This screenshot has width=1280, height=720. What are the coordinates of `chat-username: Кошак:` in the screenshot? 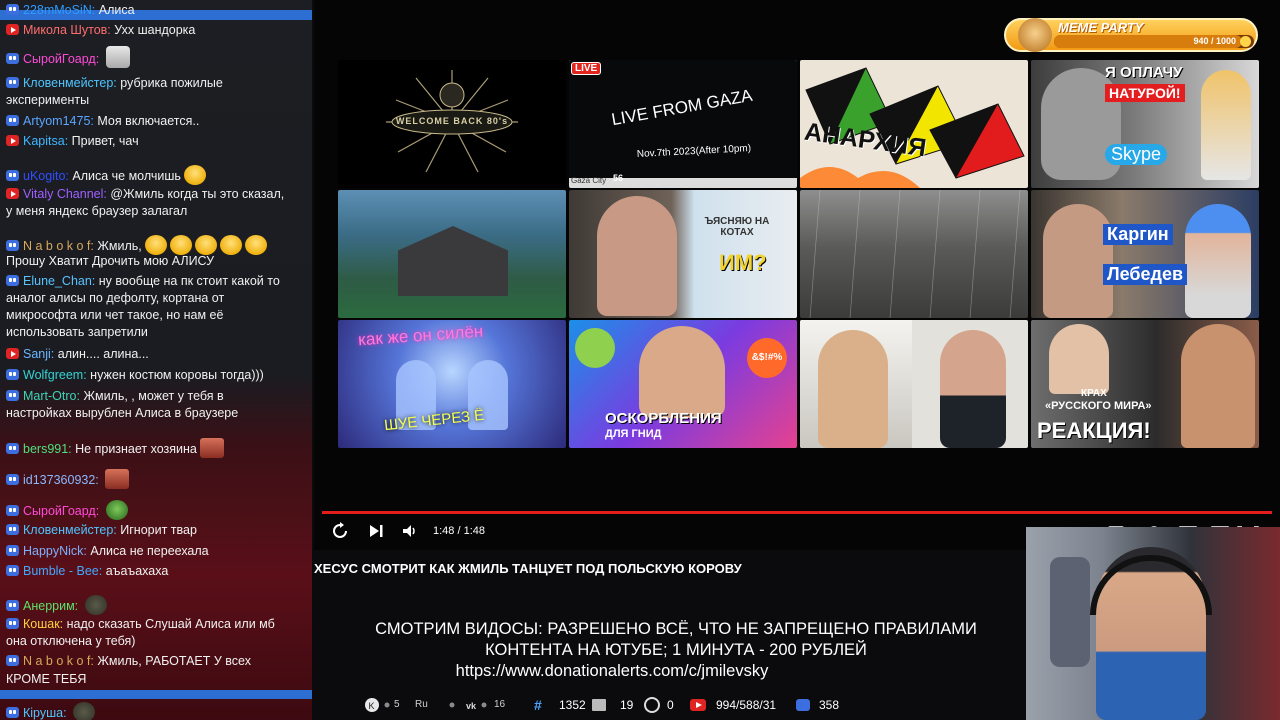 It's located at (43, 624).